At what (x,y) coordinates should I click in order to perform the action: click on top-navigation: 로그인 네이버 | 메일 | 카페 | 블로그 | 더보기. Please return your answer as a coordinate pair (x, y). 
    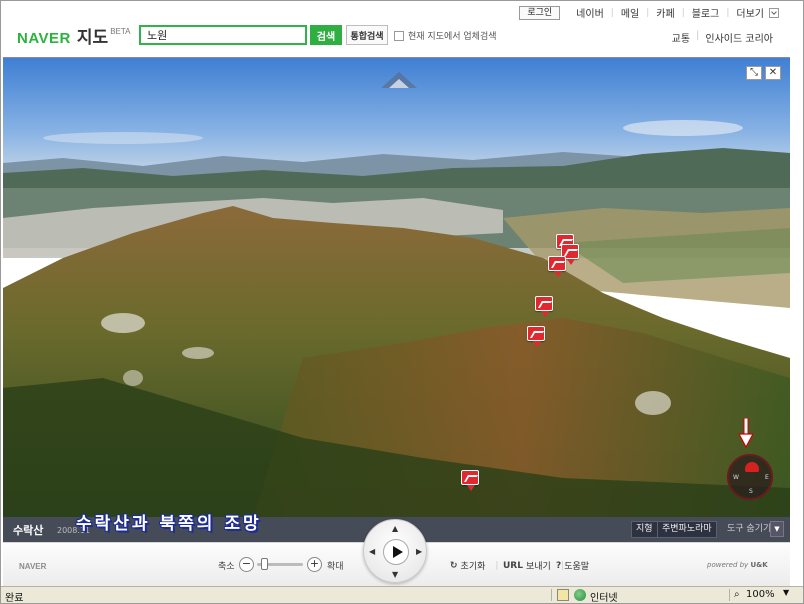
    Looking at the image, I should click on (649, 12).